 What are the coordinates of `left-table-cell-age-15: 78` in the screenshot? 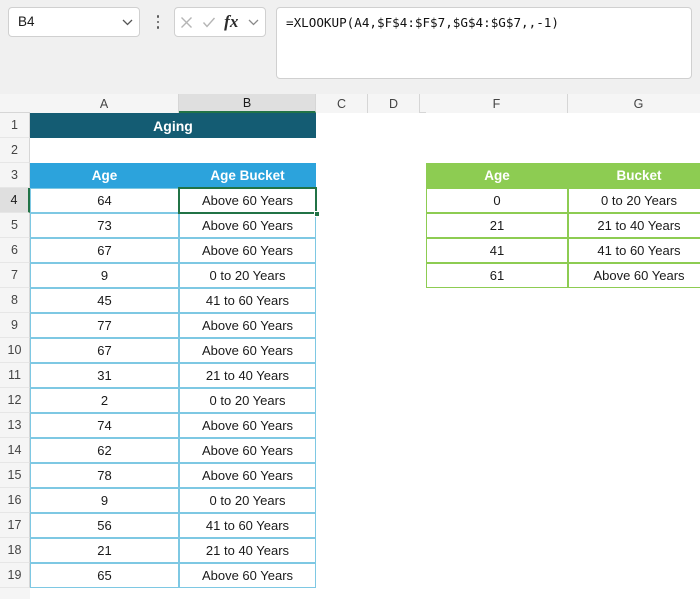 It's located at (104, 475).